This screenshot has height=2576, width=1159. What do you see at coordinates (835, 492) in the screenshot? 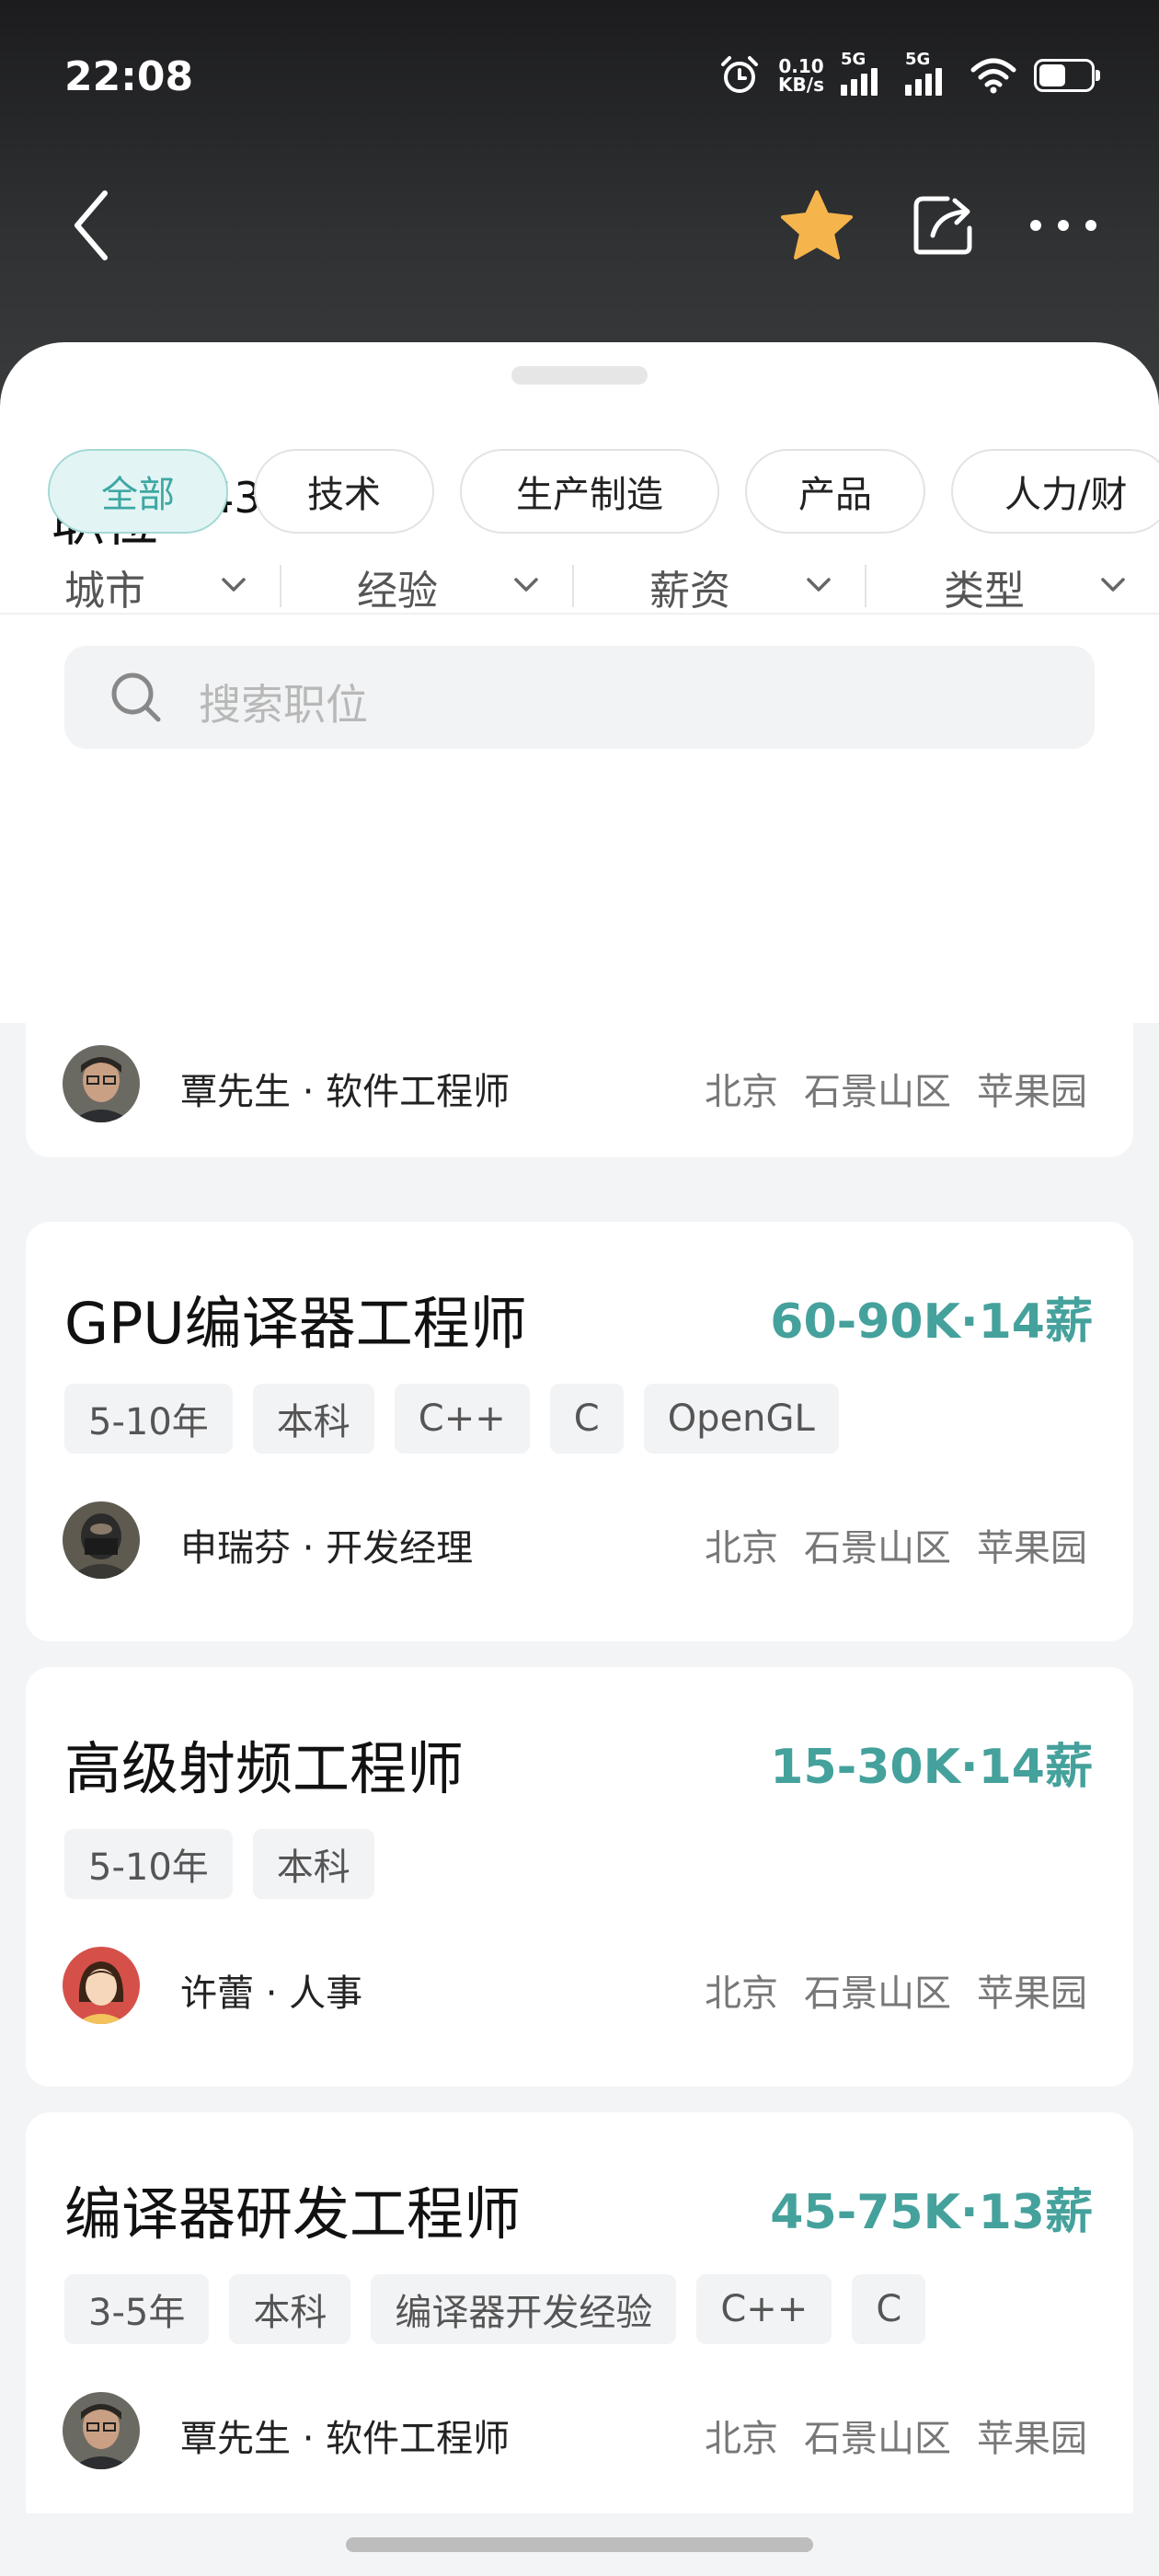
I see `tab-product: 产品` at bounding box center [835, 492].